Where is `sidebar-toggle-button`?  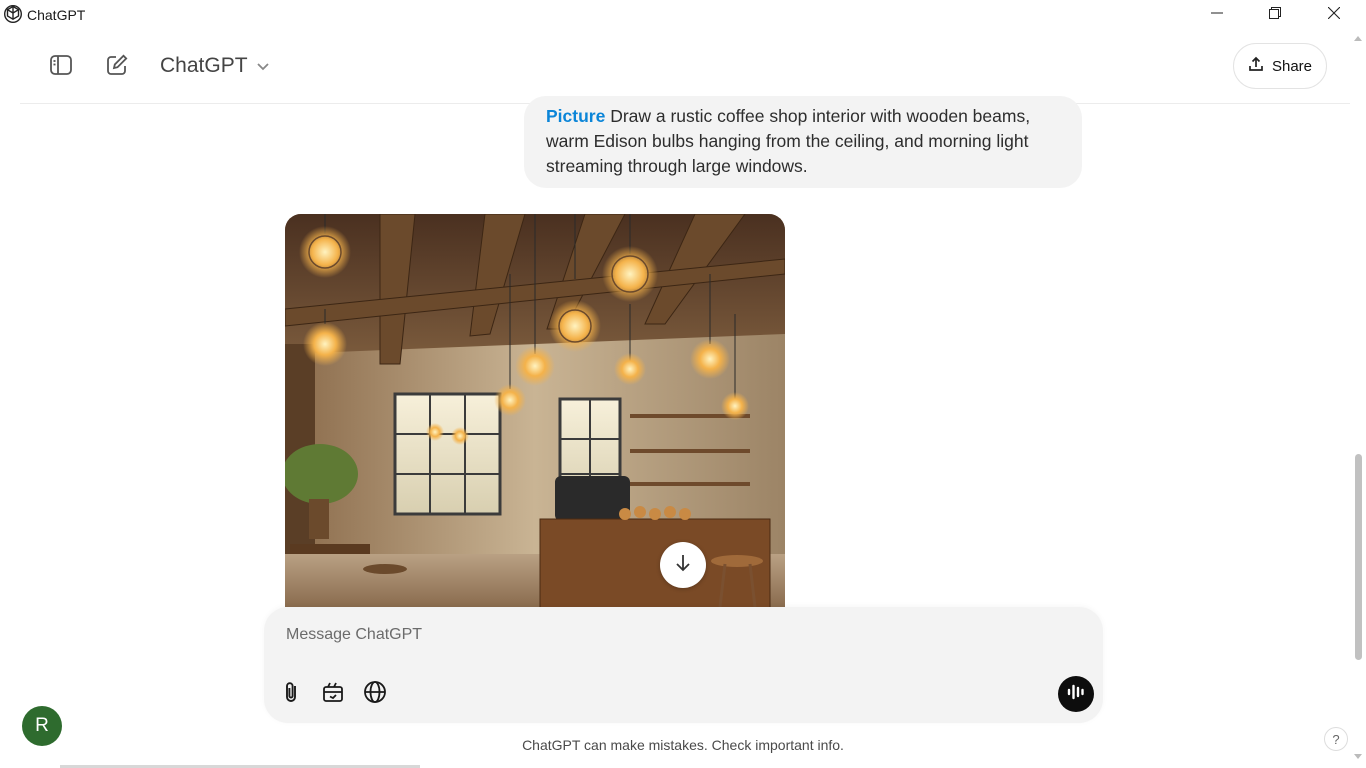 sidebar-toggle-button is located at coordinates (61, 67).